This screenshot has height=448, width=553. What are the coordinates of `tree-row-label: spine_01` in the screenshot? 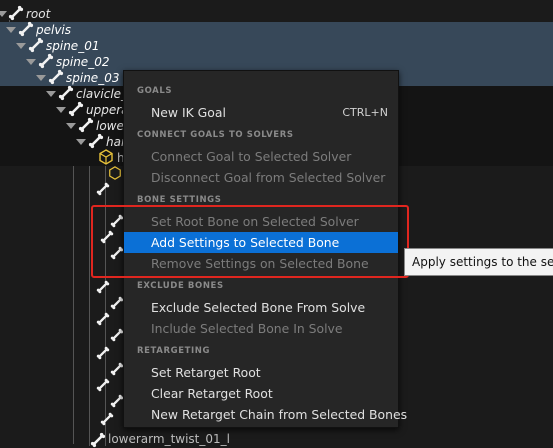 It's located at (73, 46).